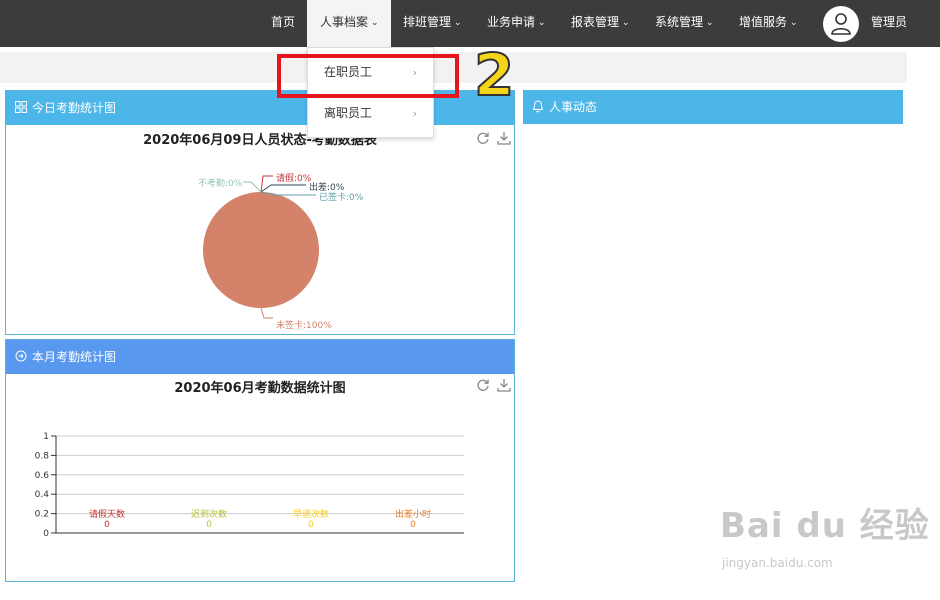 The width and height of the screenshot is (940, 600). I want to click on bar-category-label: 请假天数, so click(107, 514).